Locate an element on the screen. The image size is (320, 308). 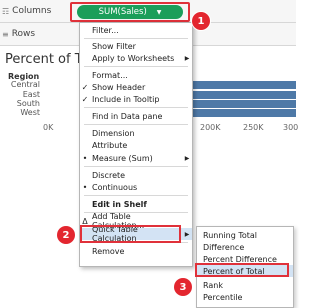
x-tick-label: 200K is located at coordinates (210, 127).